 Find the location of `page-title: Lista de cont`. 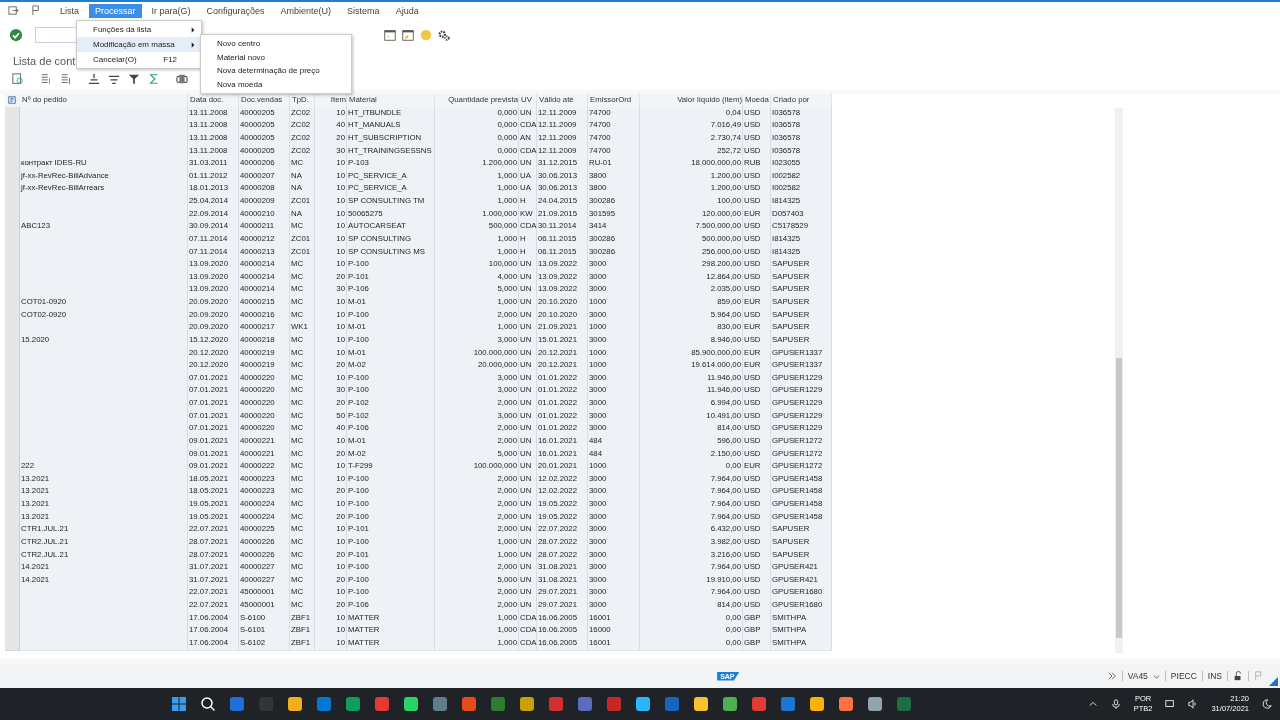

page-title: Lista de cont is located at coordinates (44, 61).